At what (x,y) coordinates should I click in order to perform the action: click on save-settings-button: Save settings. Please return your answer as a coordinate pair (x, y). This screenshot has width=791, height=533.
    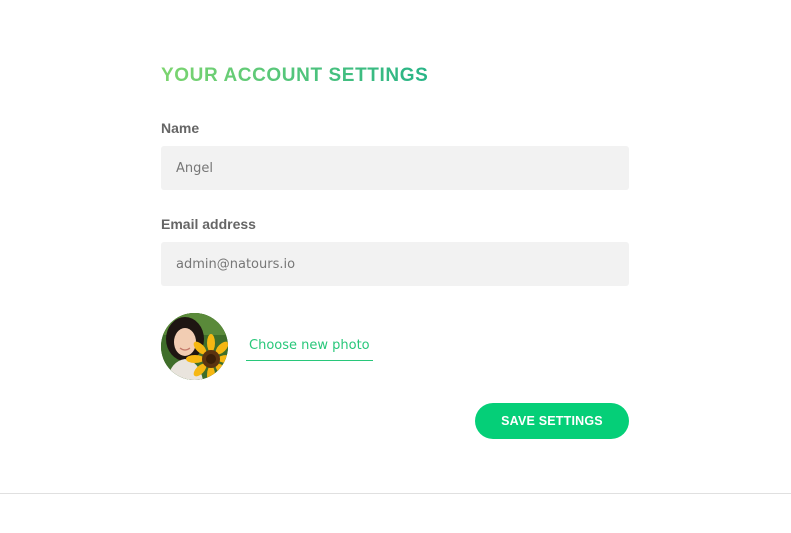
    Looking at the image, I should click on (552, 421).